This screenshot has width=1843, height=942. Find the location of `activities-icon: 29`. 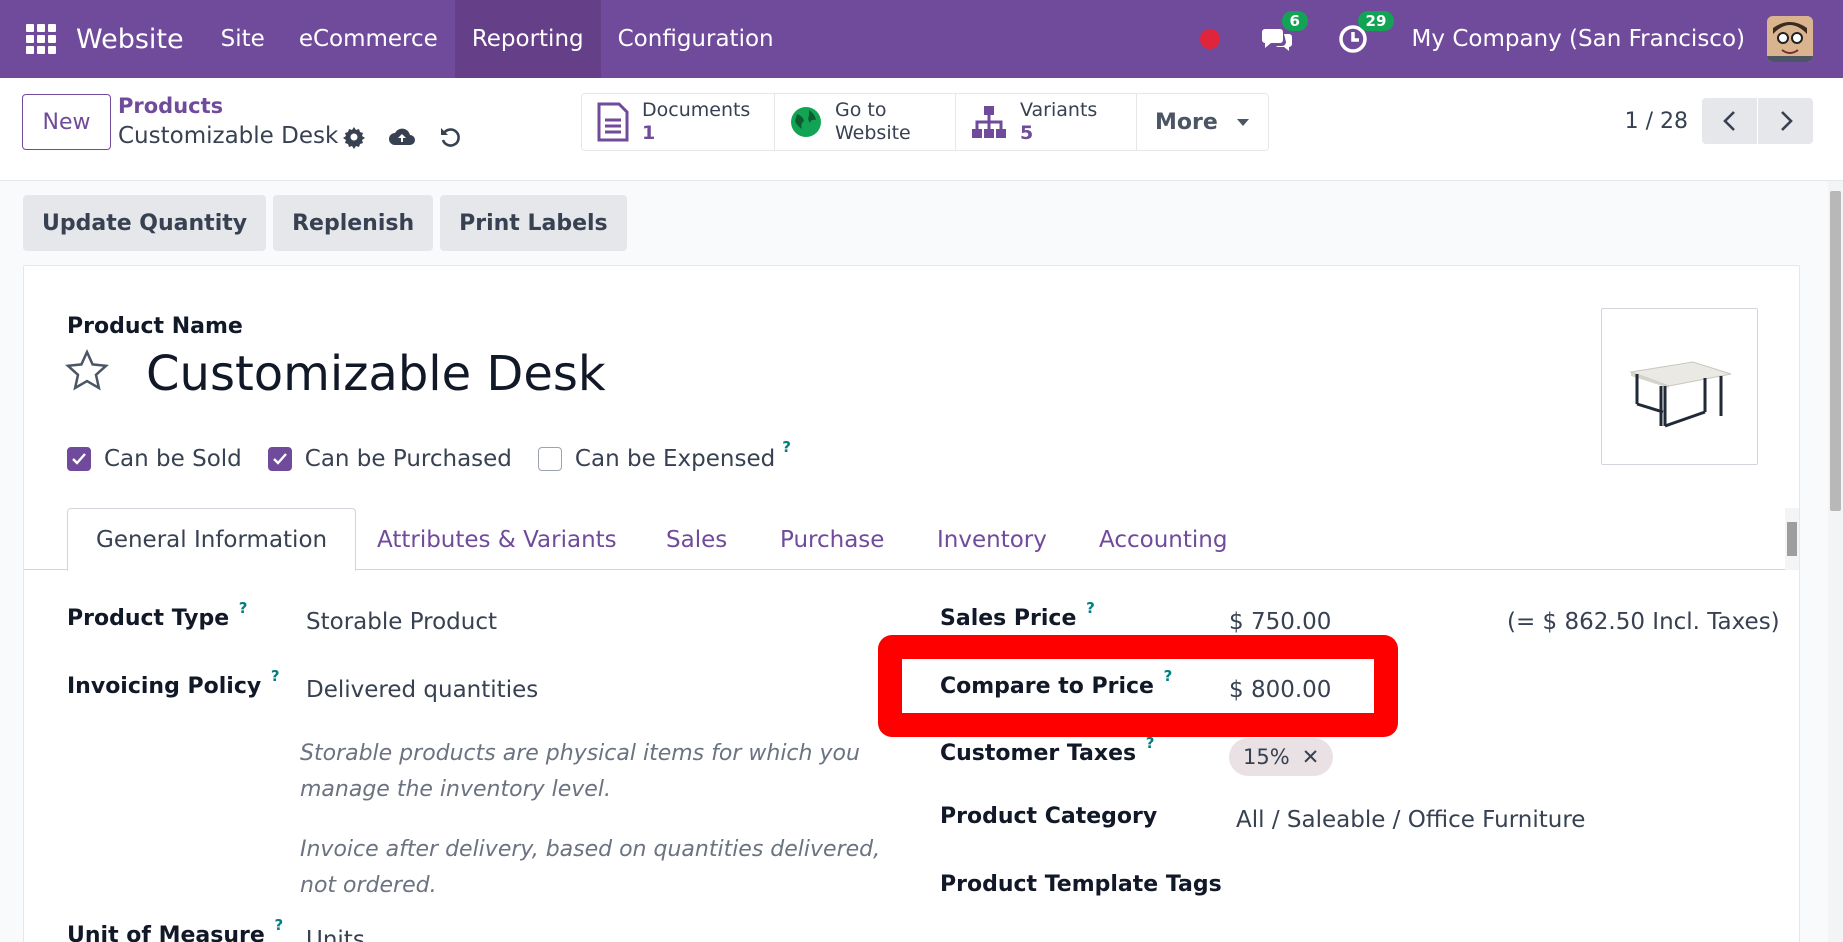

activities-icon: 29 is located at coordinates (1365, 34).